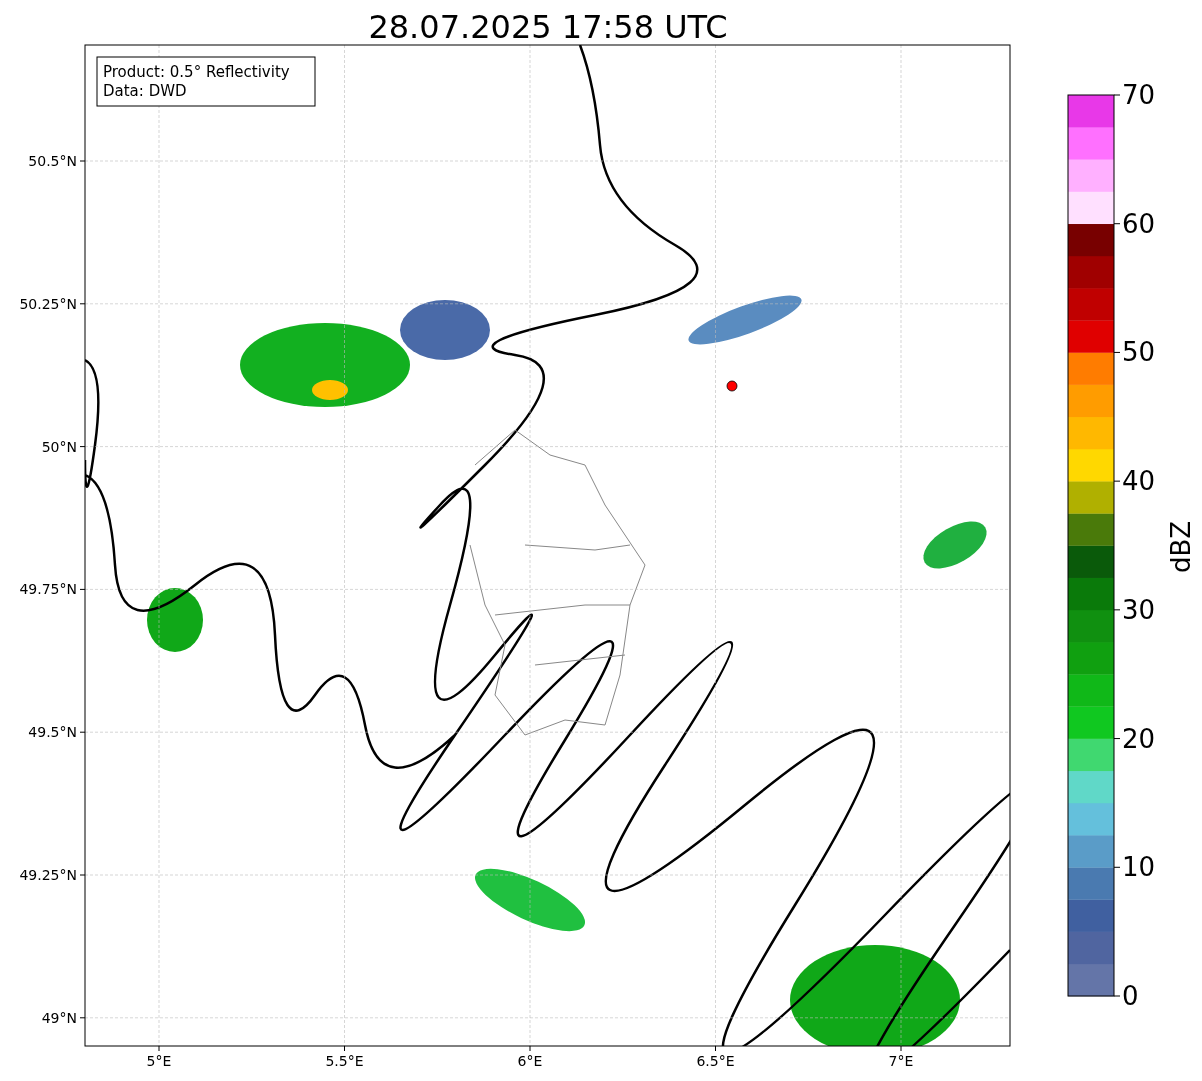  Describe the element at coordinates (344, 1061) in the screenshot. I see `longitude-label: 5.5°E` at that location.